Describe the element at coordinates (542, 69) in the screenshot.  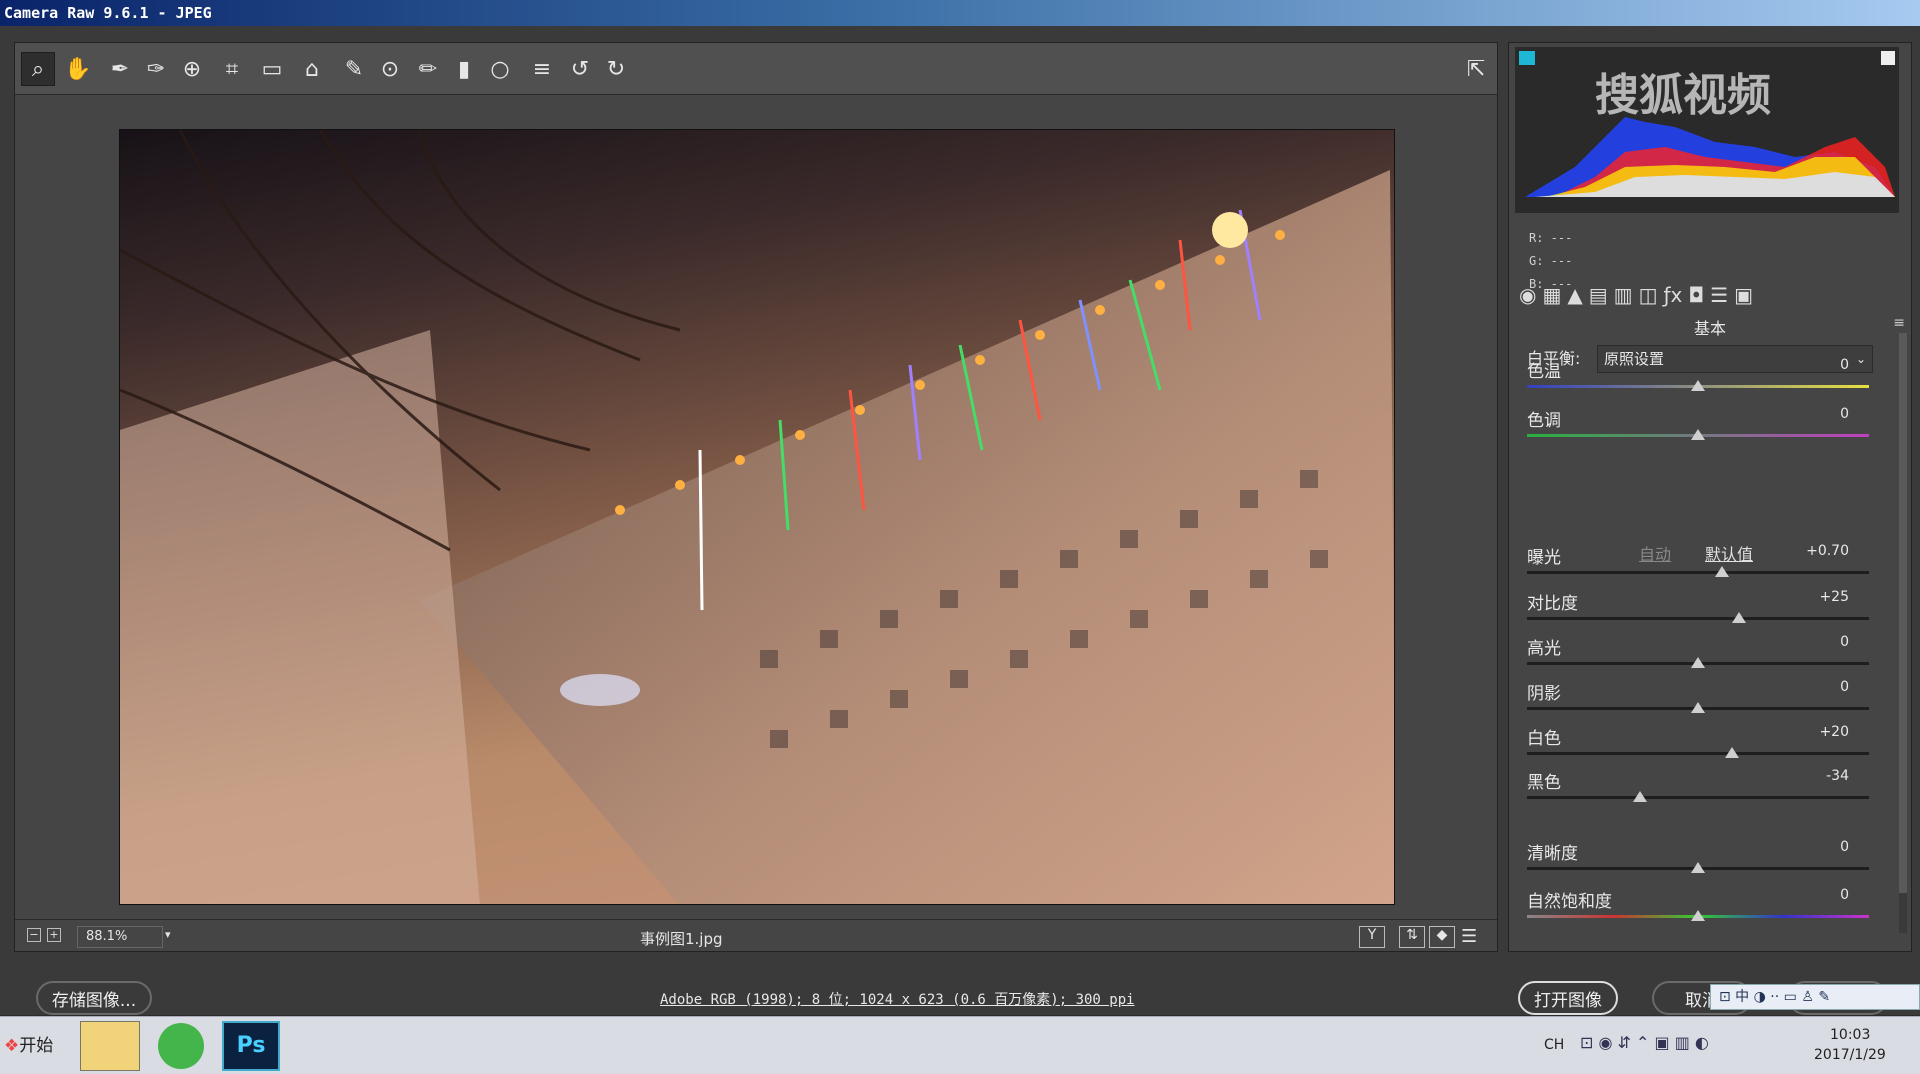
I see `preferences-icon: ≡` at that location.